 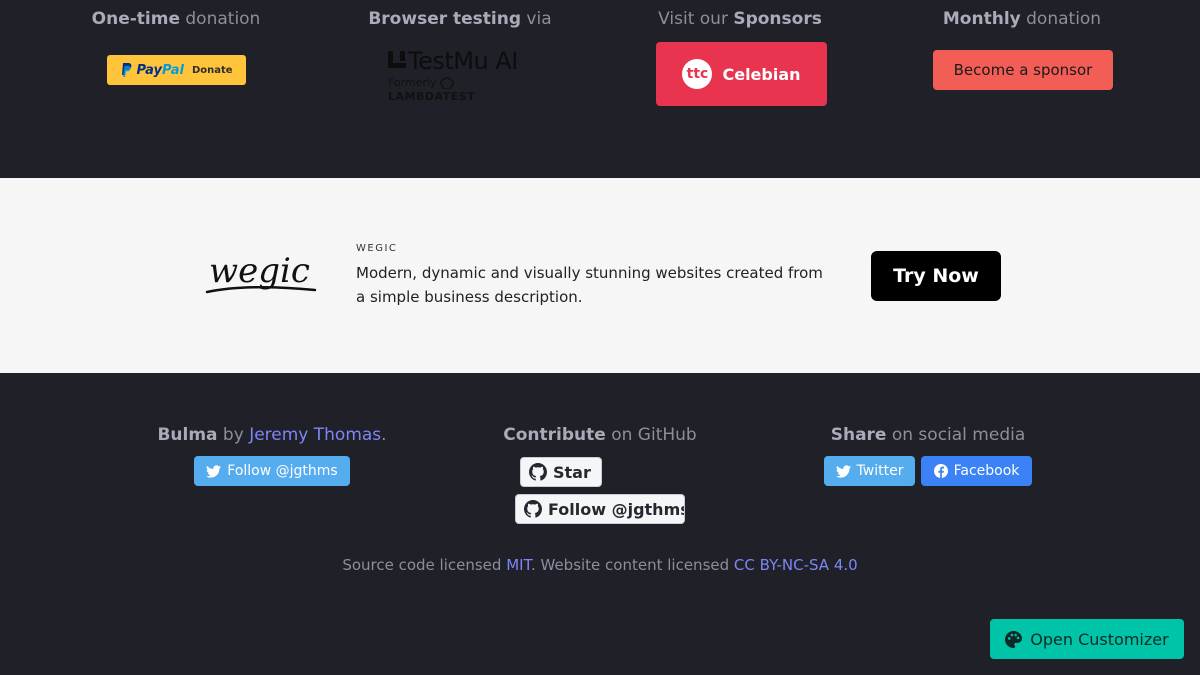 I want to click on share-twitter-label: Twitter, so click(x=880, y=471).